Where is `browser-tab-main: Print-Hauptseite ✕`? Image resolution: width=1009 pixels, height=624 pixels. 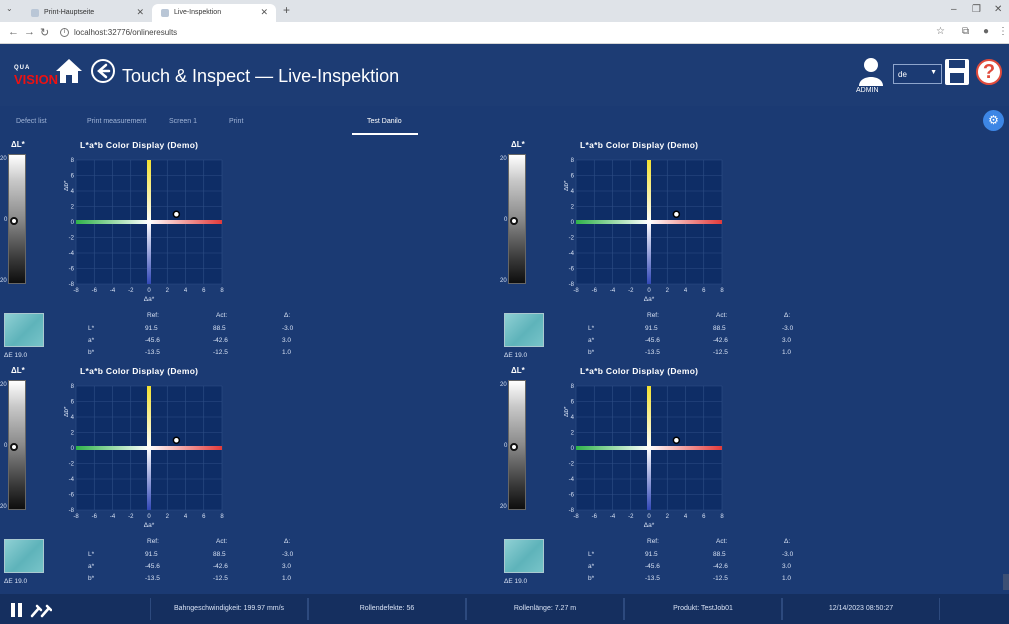
browser-tab-main: Print-Hauptseite ✕ is located at coordinates (87, 13).